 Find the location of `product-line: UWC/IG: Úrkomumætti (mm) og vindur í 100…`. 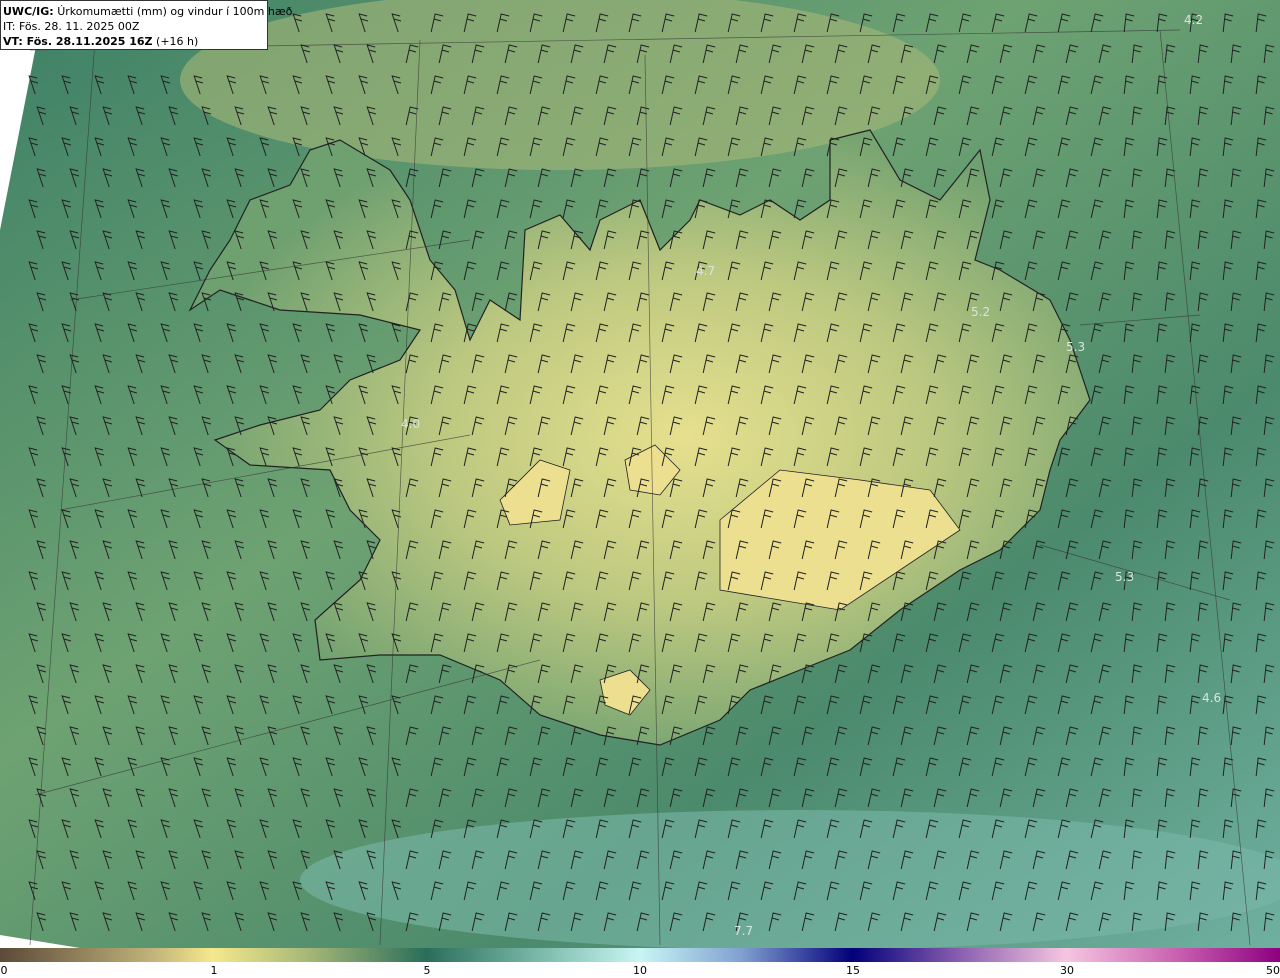

product-line: UWC/IG: Úrkomumætti (mm) og vindur í 100… is located at coordinates (147, 11).